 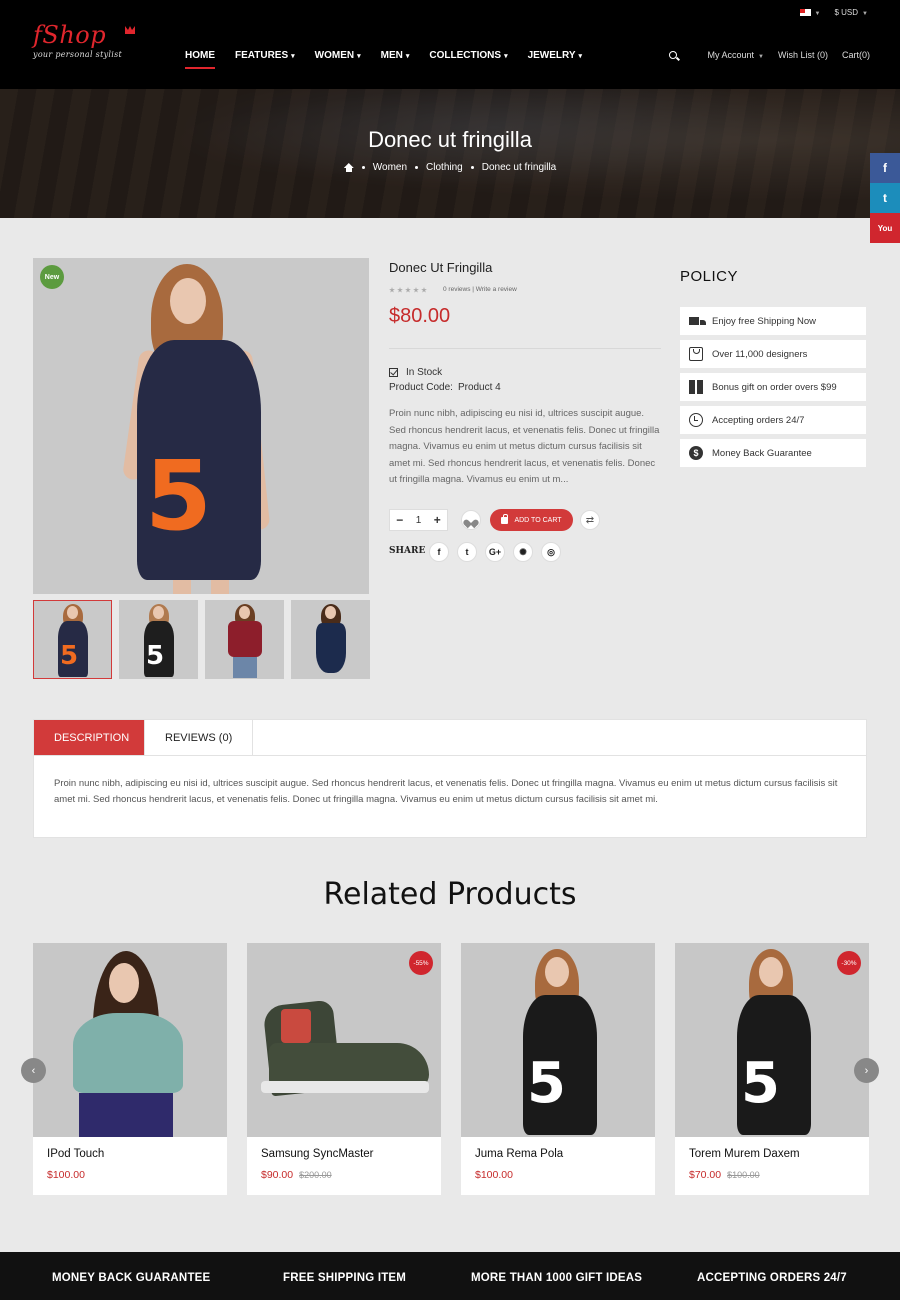 What do you see at coordinates (494, 1175) in the screenshot?
I see `current-price: $100.00` at bounding box center [494, 1175].